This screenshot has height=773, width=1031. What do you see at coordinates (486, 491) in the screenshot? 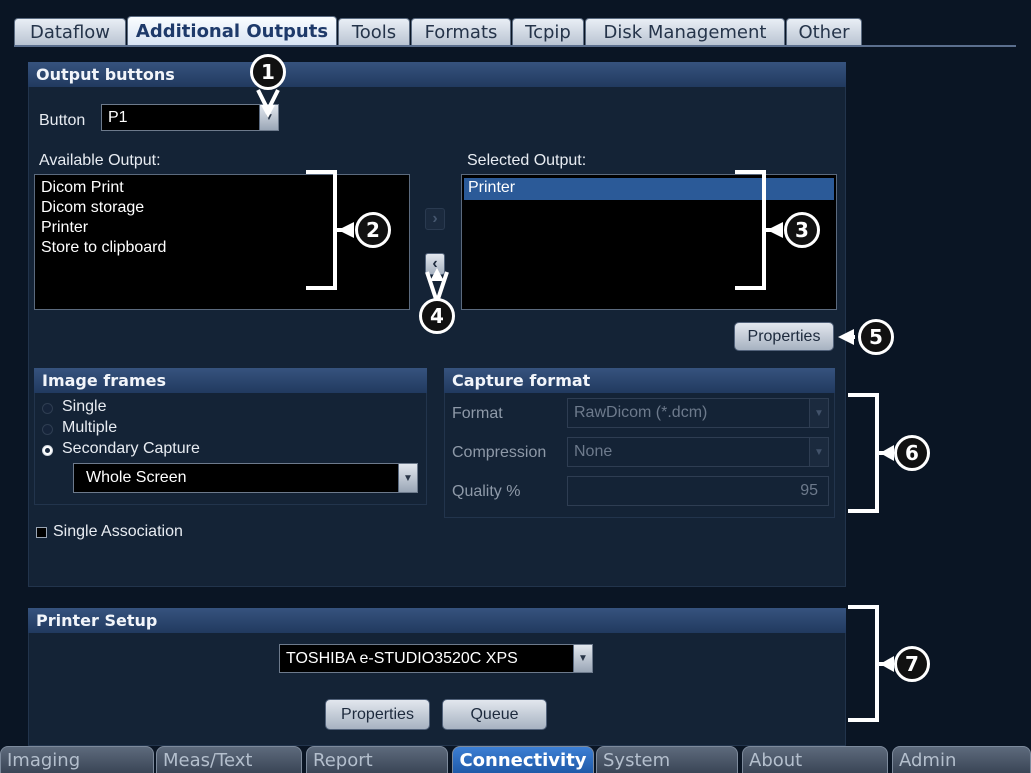
I see `quality-label: Quality %` at bounding box center [486, 491].